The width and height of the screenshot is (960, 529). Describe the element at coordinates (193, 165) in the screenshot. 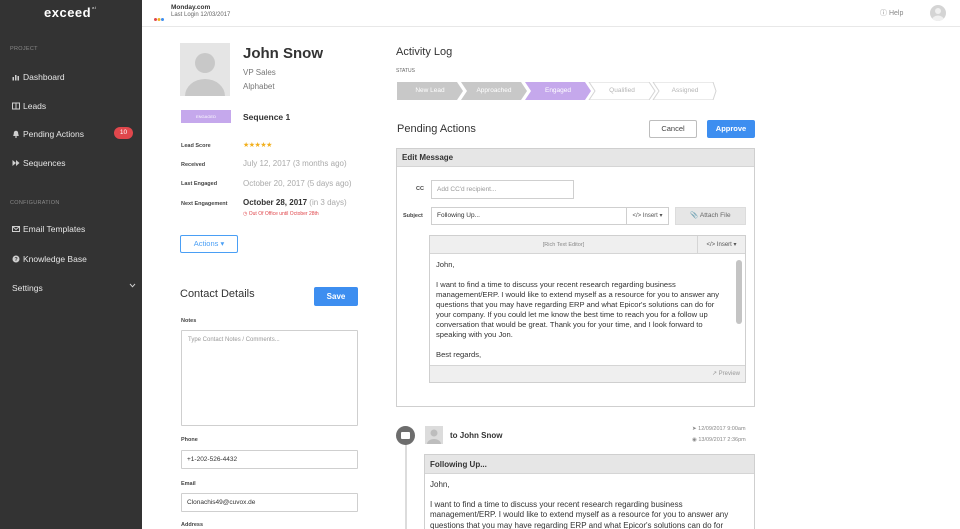

I see `received-label: Received` at that location.